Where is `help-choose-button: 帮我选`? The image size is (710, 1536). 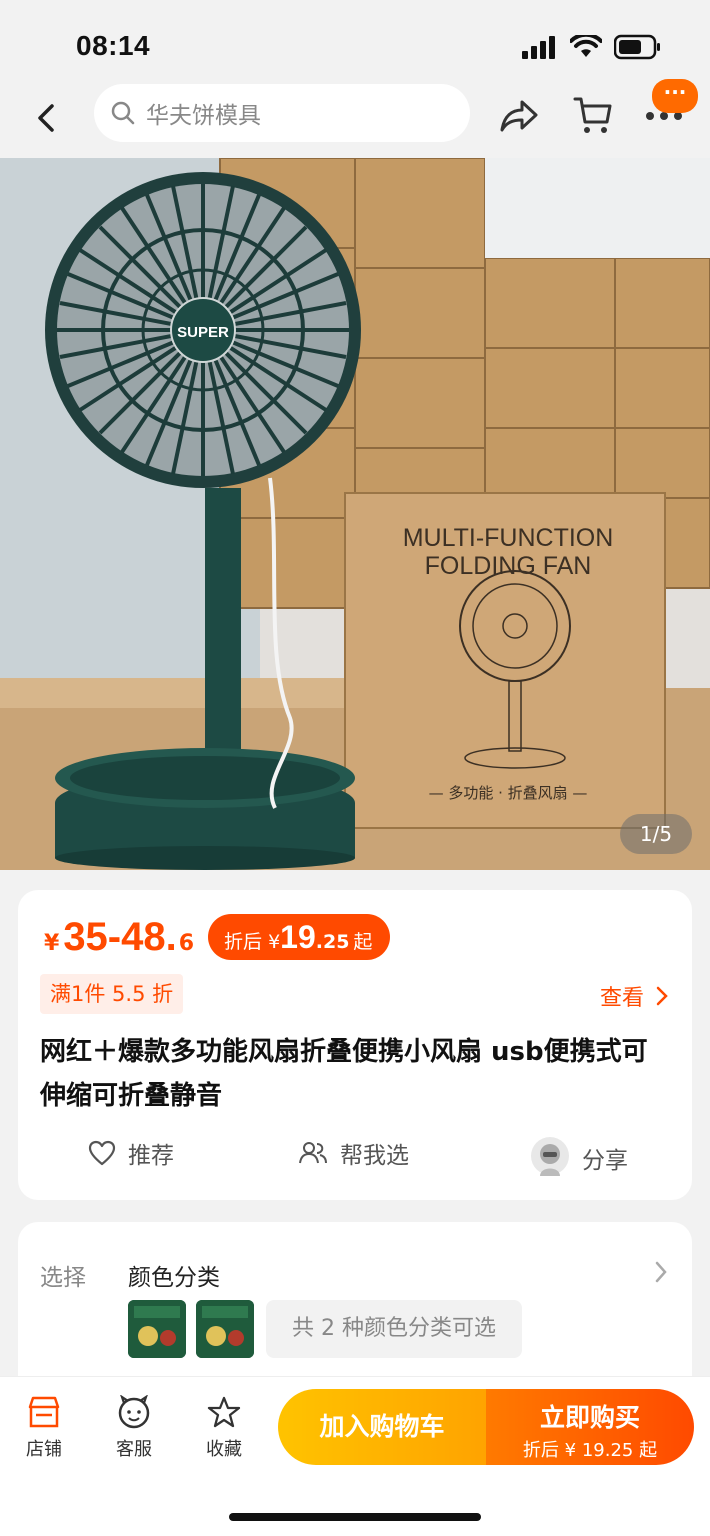 help-choose-button: 帮我选 is located at coordinates (353, 1153).